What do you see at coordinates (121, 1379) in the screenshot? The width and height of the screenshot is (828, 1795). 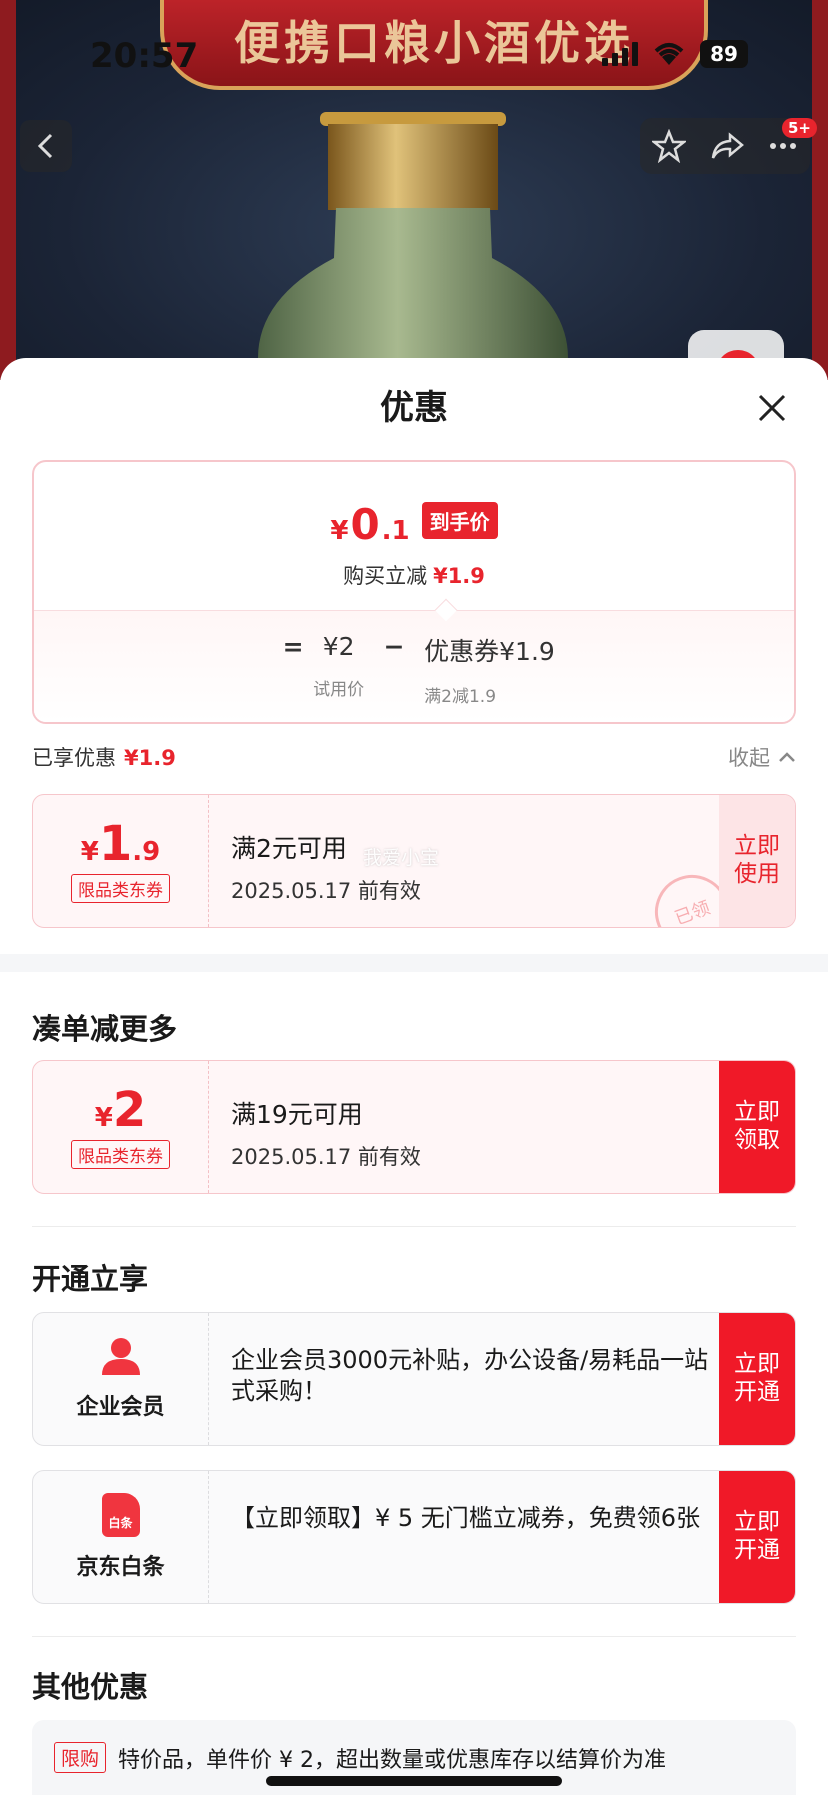 I see `benefit-label-block: 企业会员` at bounding box center [121, 1379].